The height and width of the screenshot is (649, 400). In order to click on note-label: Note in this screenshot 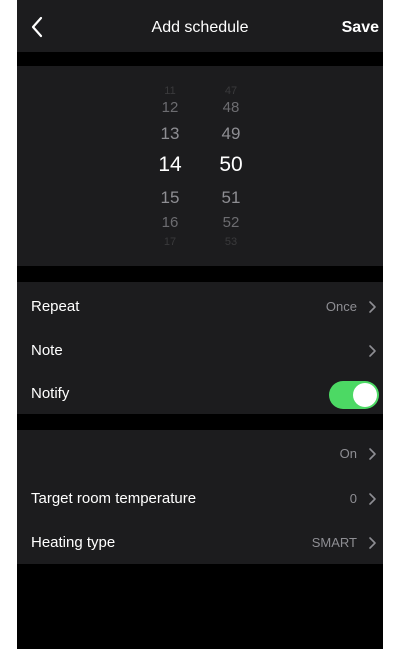, I will do `click(47, 350)`.